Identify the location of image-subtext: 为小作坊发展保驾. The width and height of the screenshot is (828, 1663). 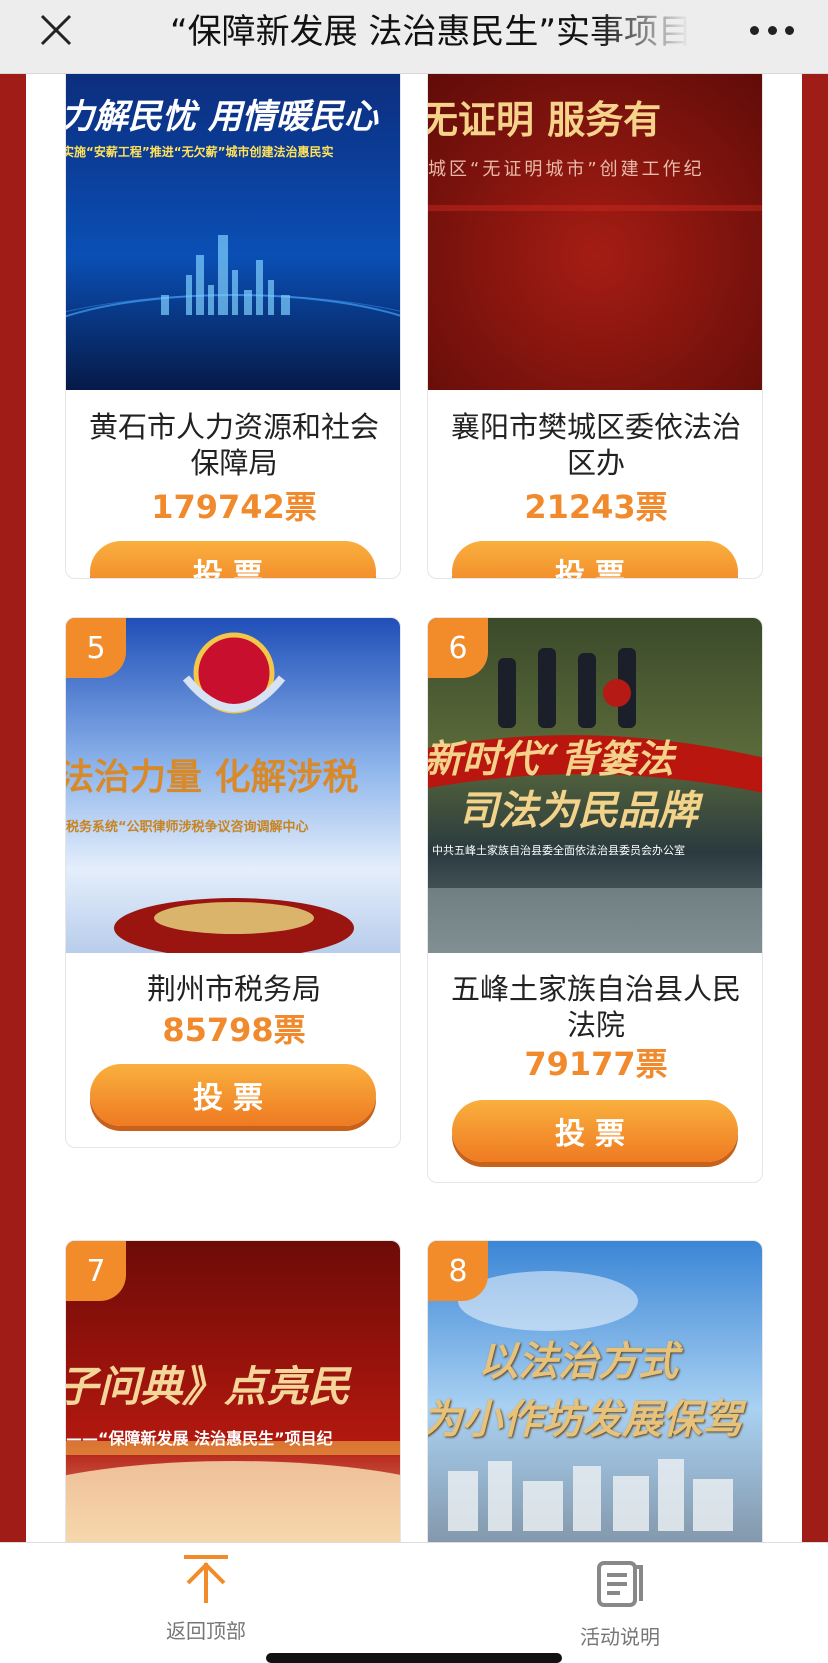
(585, 1419).